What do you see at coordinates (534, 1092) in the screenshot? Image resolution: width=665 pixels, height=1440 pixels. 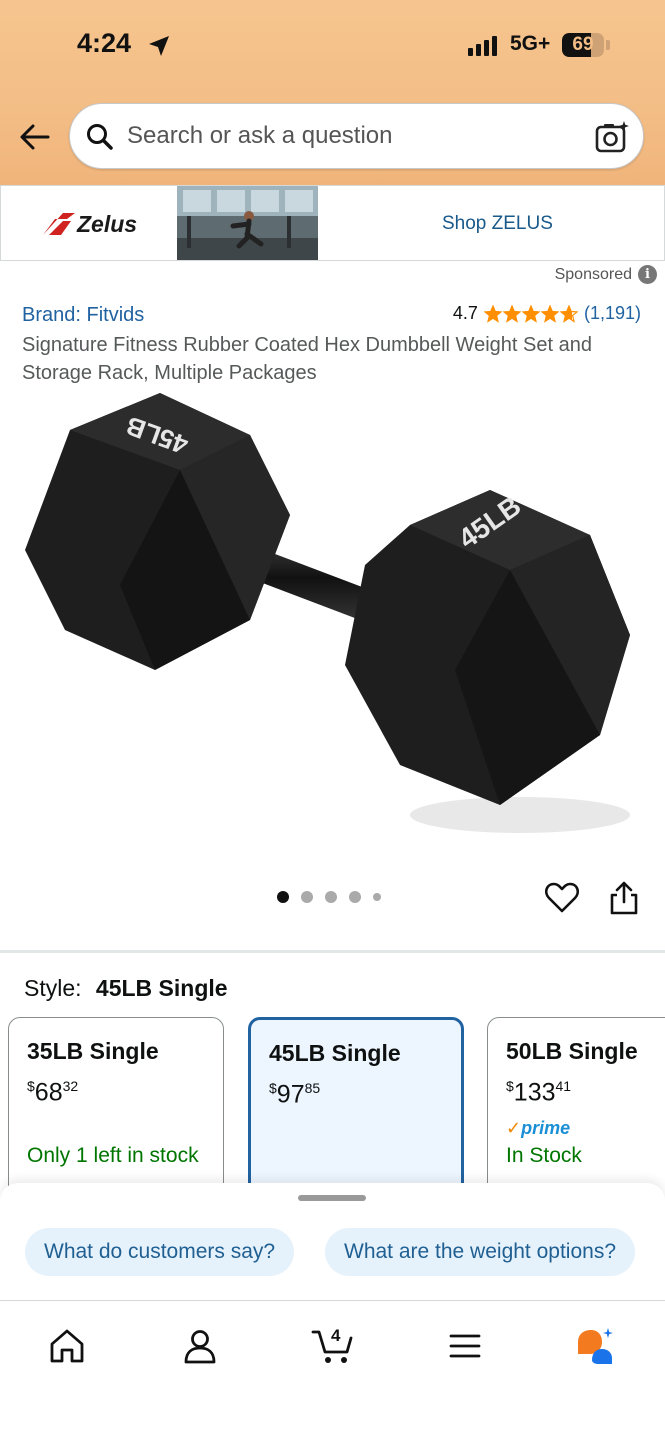 I see `price-whole: 133` at bounding box center [534, 1092].